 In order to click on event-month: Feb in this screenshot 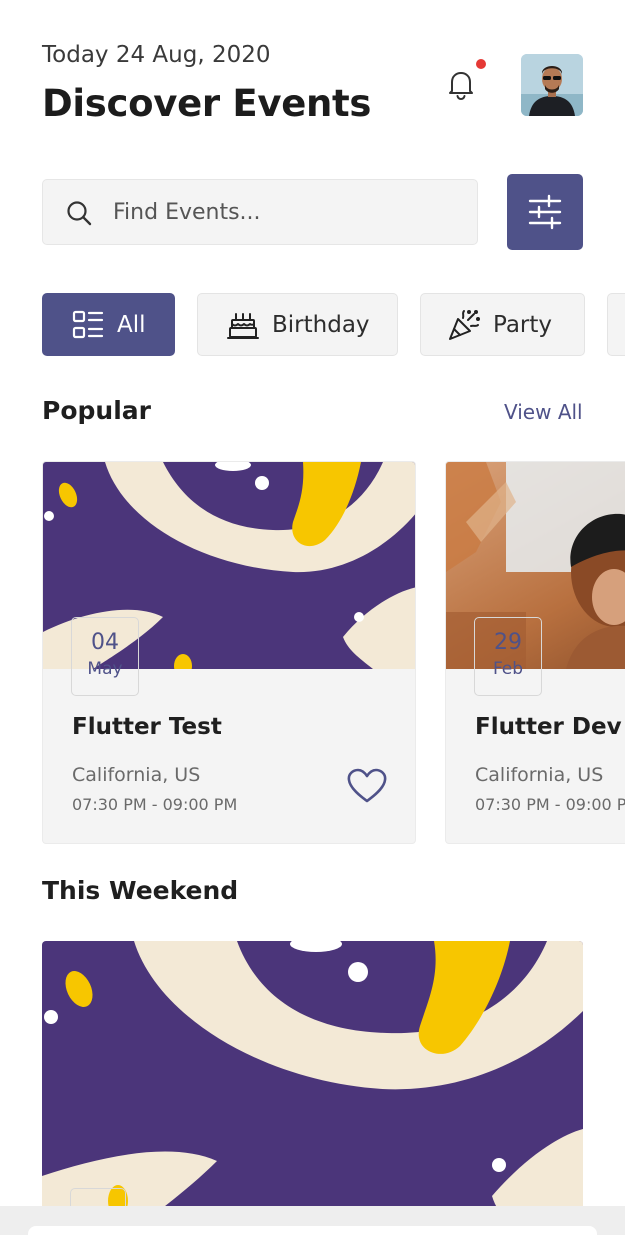, I will do `click(508, 669)`.